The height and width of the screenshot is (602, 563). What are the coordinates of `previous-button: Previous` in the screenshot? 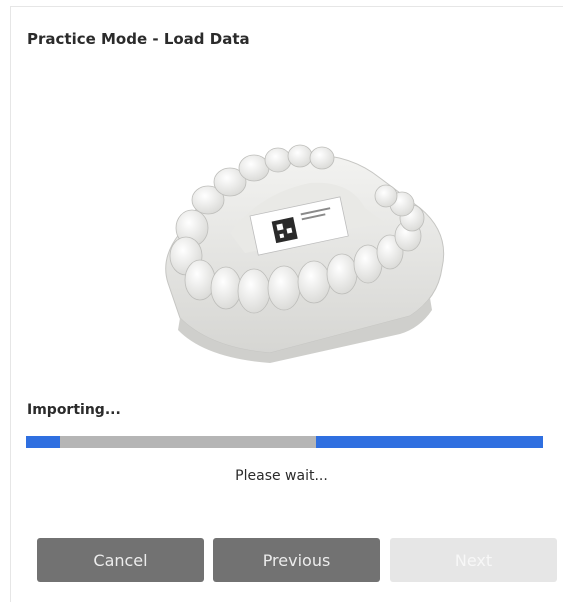 It's located at (296, 560).